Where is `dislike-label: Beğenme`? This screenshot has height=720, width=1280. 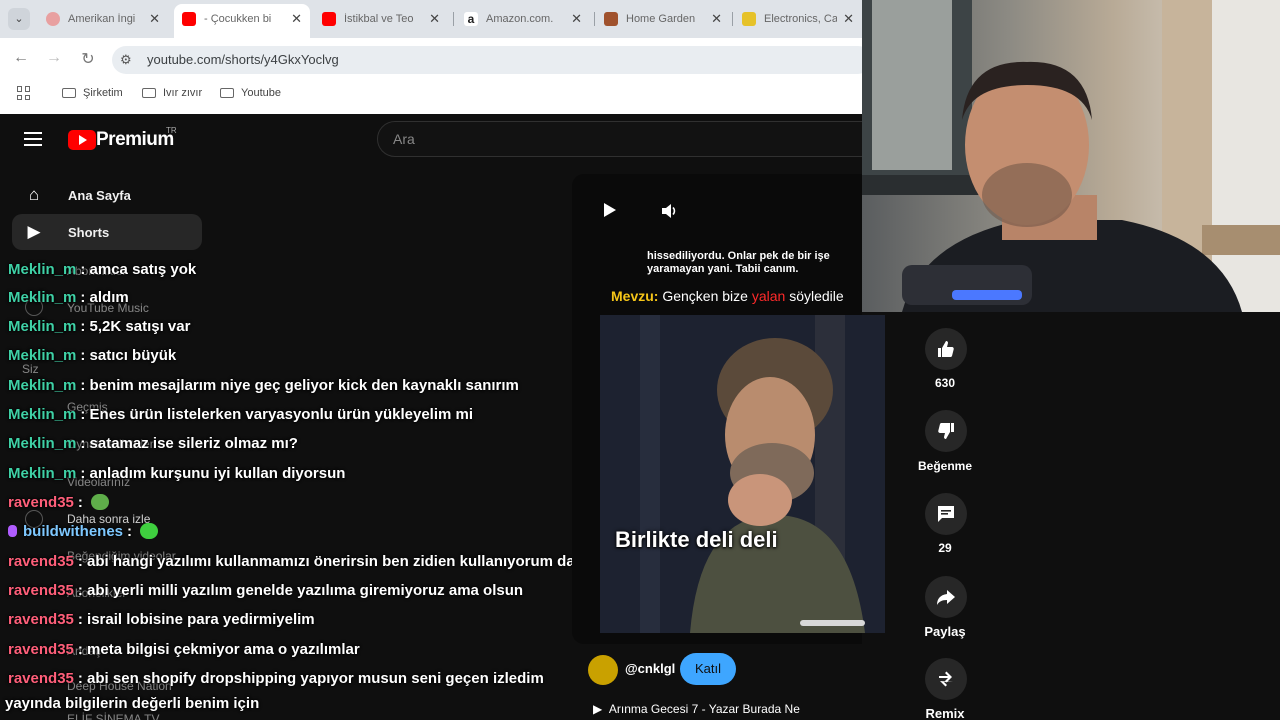
dislike-label: Beğenme is located at coordinates (945, 466).